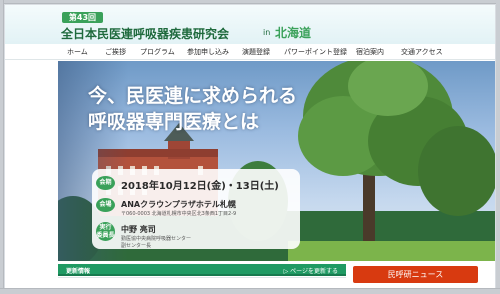 This screenshot has width=500, height=294. What do you see at coordinates (105, 235) in the screenshot?
I see `chair-tag-line2: 委員長` at bounding box center [105, 235].